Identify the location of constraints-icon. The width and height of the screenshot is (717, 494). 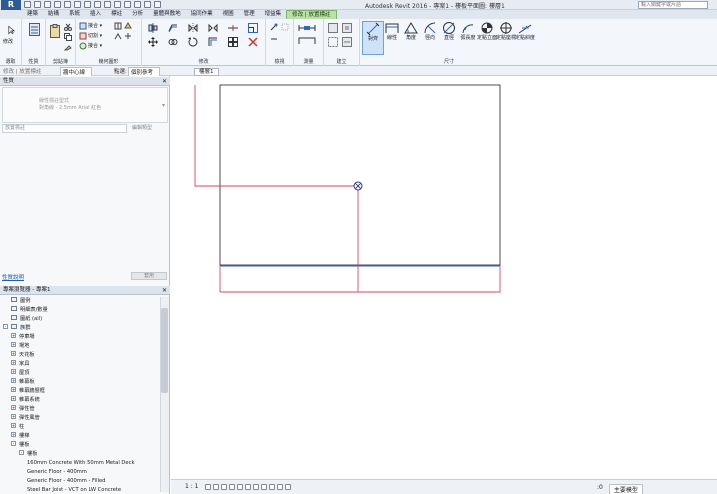
(288, 487).